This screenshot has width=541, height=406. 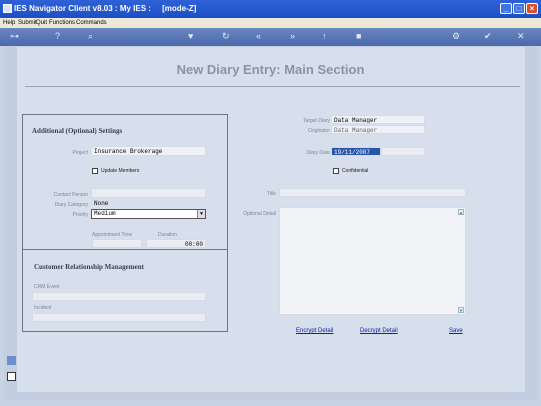 What do you see at coordinates (14, 36) in the screenshot?
I see `key-icon: ⊶` at bounding box center [14, 36].